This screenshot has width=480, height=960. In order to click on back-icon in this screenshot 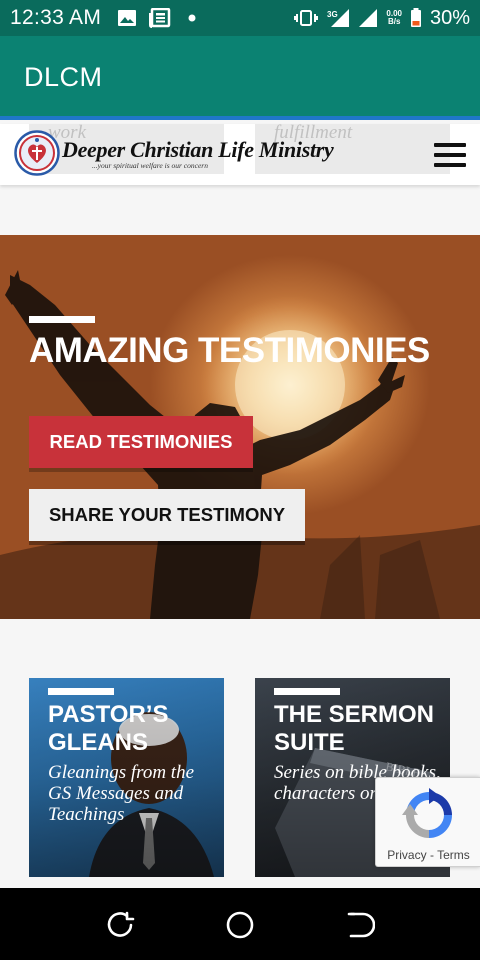, I will do `click(360, 925)`.